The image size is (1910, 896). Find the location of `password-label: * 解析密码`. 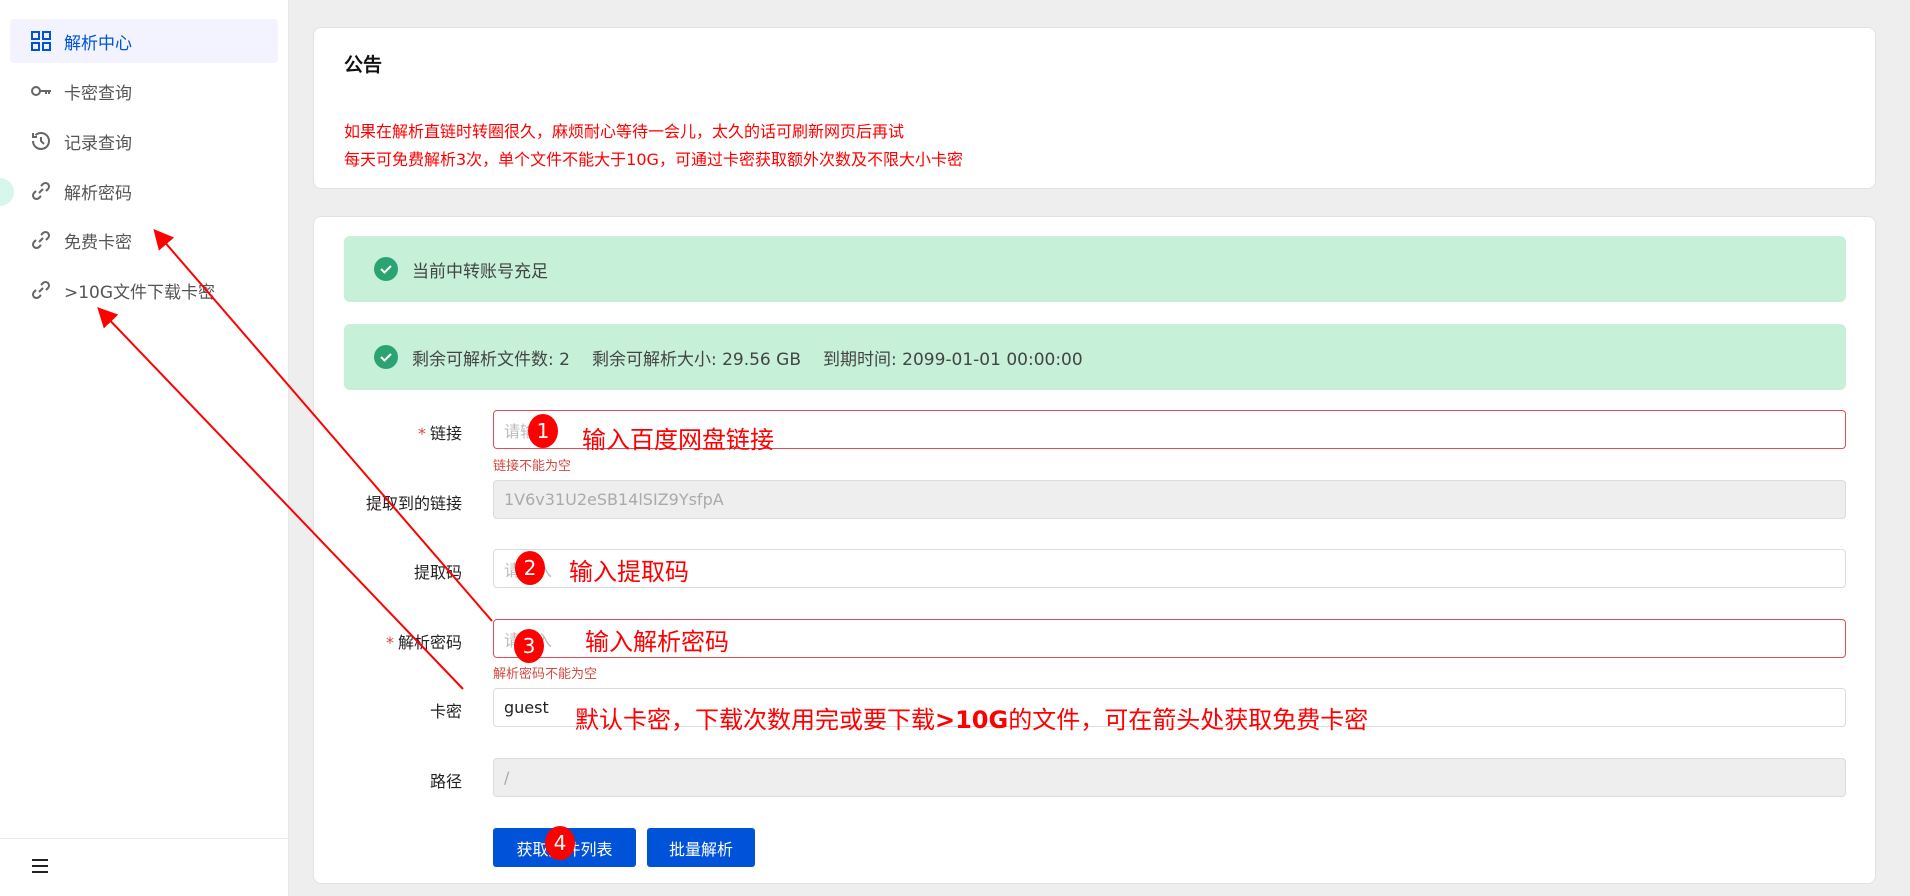

password-label: * 解析密码 is located at coordinates (423, 642).